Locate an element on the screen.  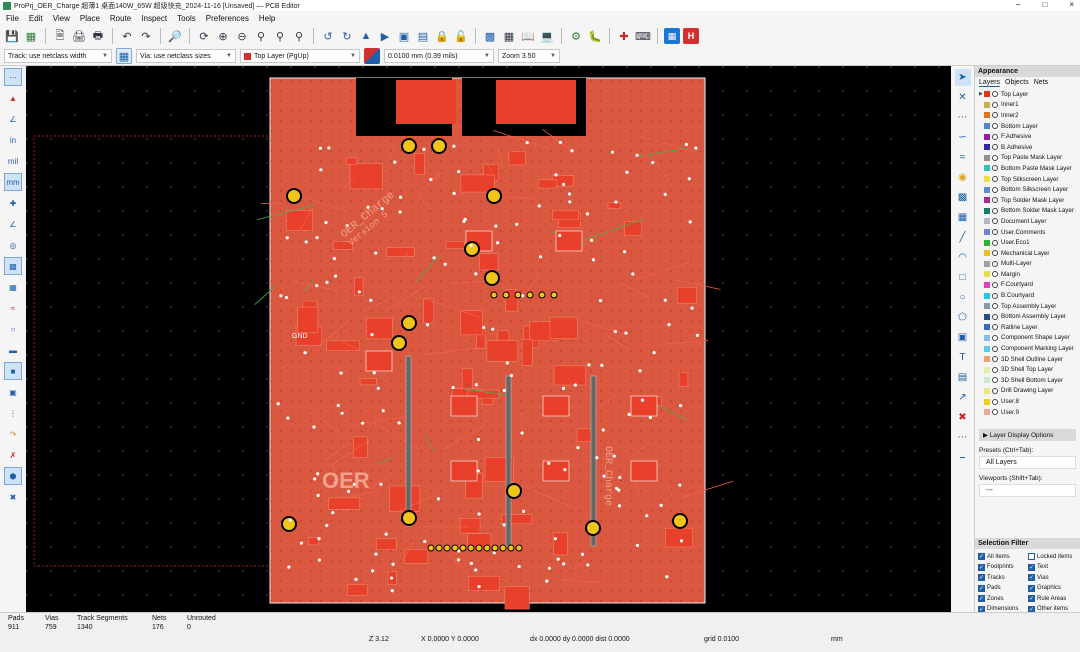
grid-select: 0.0100 mm (0.39 mils) ▼ is located at coordinates (439, 56).